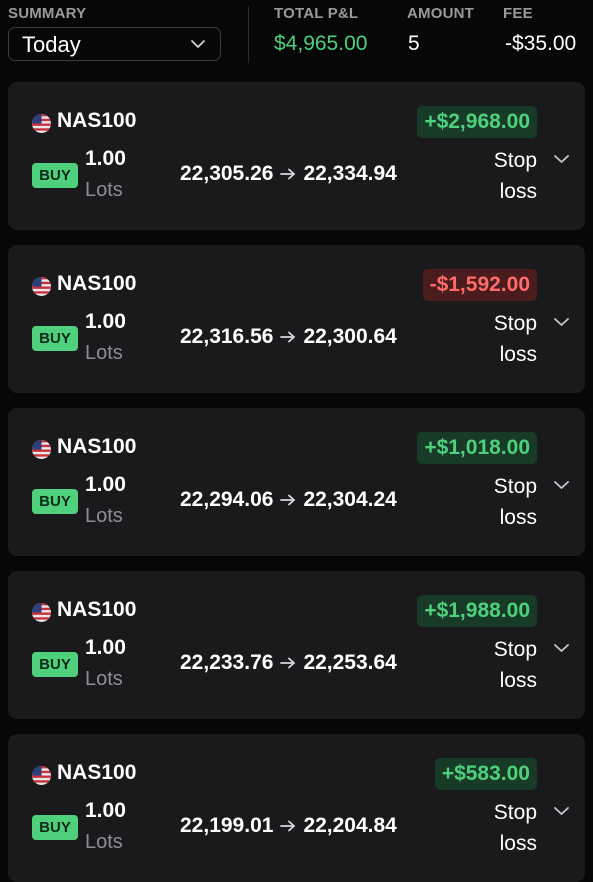 The image size is (593, 882). Describe the element at coordinates (51, 44) in the screenshot. I see `period-select-value: Today` at that location.